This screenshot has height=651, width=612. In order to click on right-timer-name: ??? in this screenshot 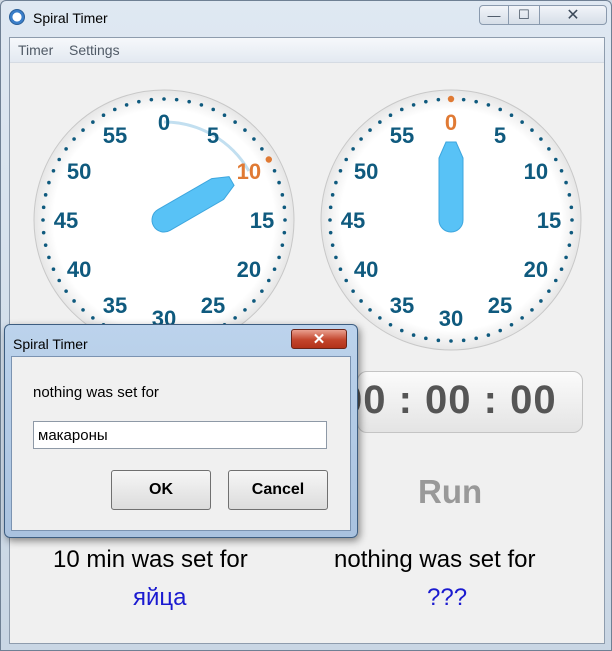, I will do `click(447, 598)`.